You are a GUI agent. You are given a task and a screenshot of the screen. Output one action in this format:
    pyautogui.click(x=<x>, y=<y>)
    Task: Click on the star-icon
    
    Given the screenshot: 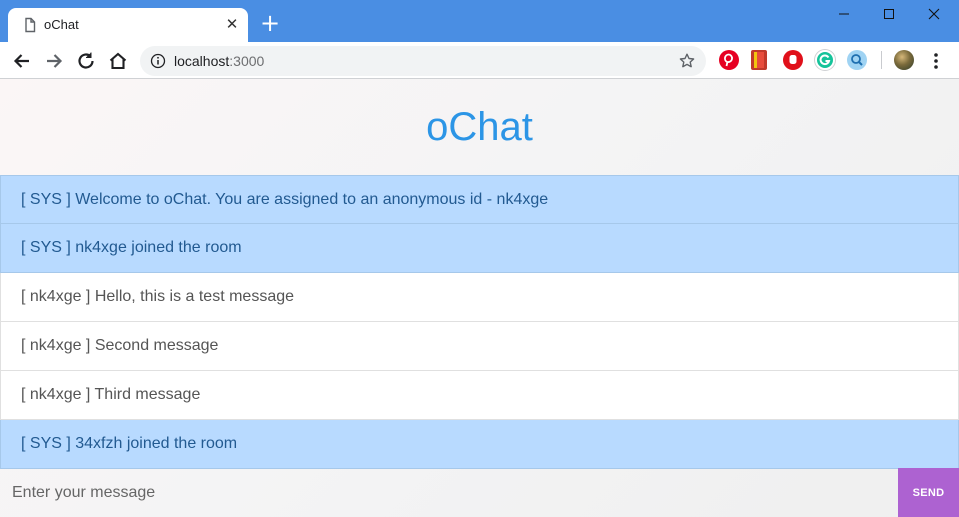 What is the action you would take?
    pyautogui.click(x=687, y=61)
    